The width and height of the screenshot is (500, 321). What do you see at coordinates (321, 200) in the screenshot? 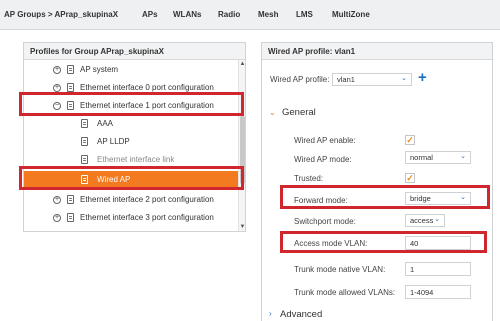
I see `forward-mode-label: Forward mode:` at bounding box center [321, 200].